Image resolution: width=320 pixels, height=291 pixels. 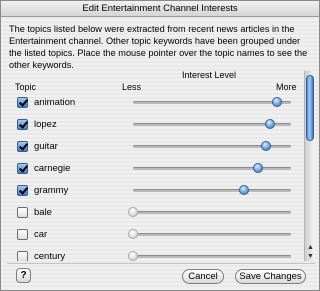 What do you see at coordinates (203, 276) in the screenshot?
I see `cancel-button: Cancel` at bounding box center [203, 276].